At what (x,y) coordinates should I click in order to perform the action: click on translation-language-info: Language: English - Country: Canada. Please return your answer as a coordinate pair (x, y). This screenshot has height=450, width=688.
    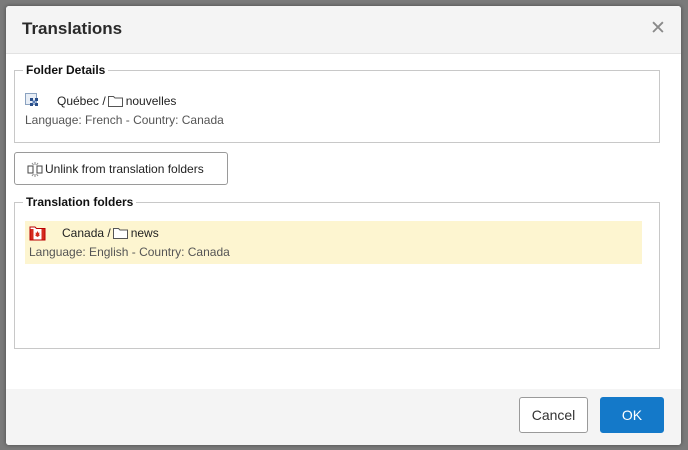
    Looking at the image, I should click on (129, 252).